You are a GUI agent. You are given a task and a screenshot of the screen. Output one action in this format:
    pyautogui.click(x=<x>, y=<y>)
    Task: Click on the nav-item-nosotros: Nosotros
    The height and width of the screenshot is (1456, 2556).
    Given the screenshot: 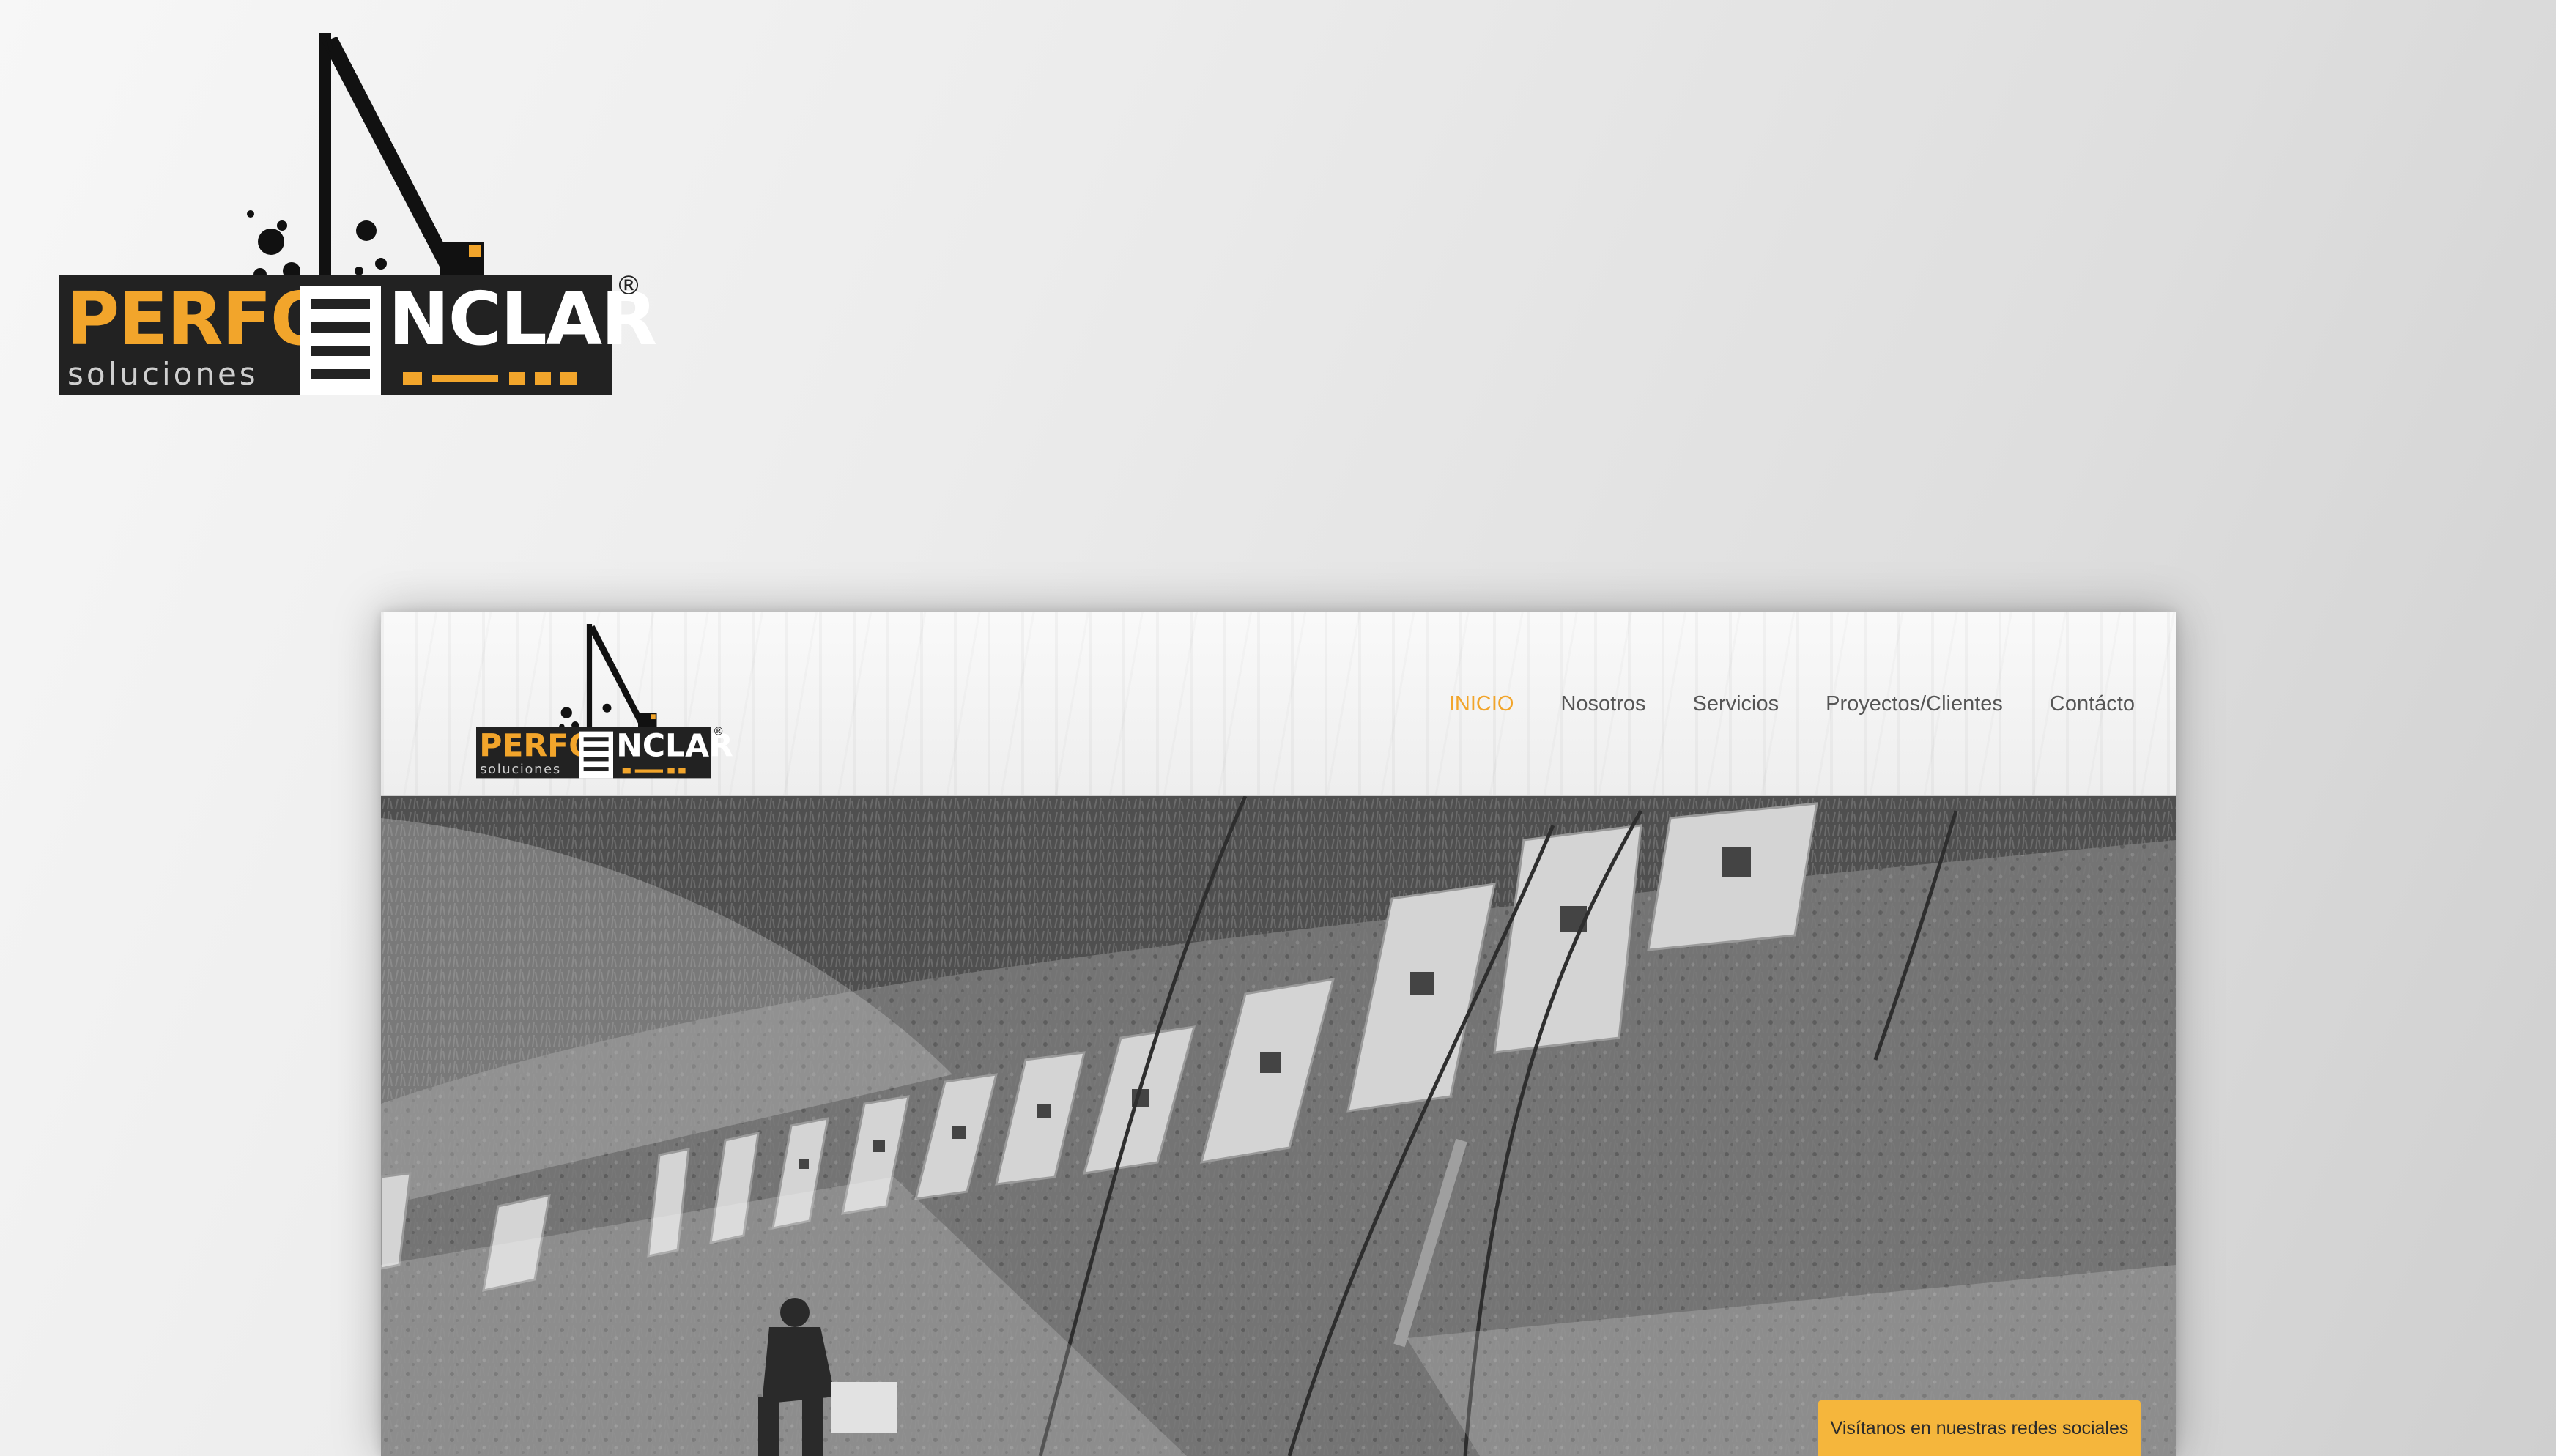 What is the action you would take?
    pyautogui.click(x=1603, y=704)
    